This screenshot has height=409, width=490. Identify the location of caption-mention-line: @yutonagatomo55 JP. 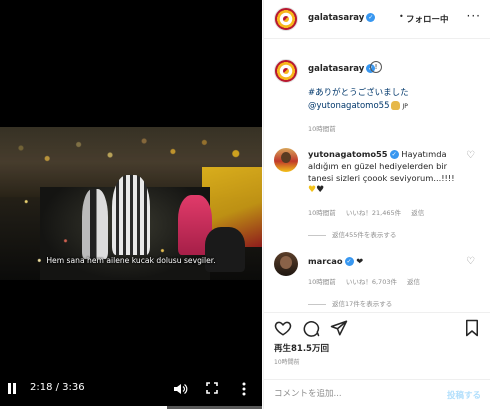
(358, 106).